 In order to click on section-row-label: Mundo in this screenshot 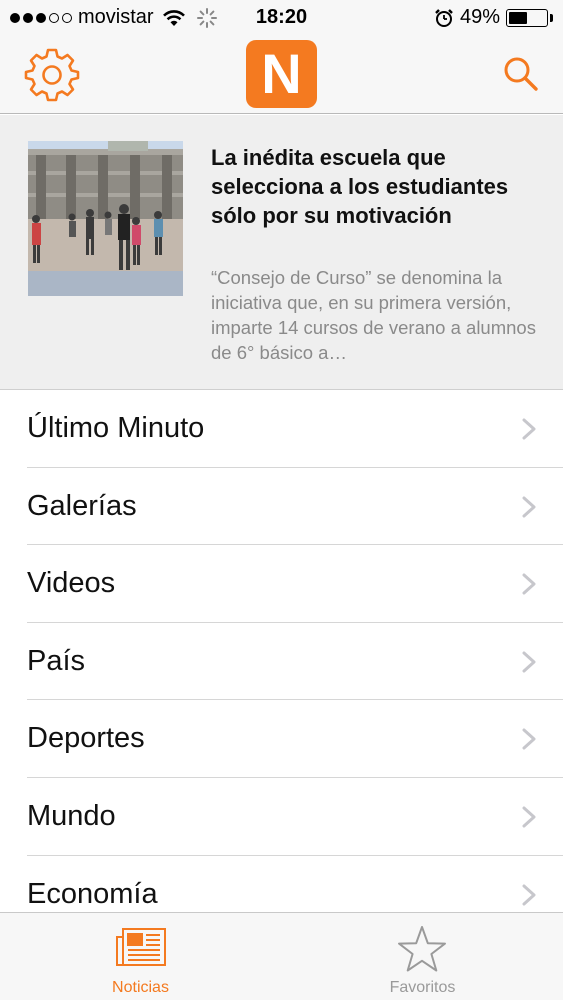, I will do `click(71, 815)`.